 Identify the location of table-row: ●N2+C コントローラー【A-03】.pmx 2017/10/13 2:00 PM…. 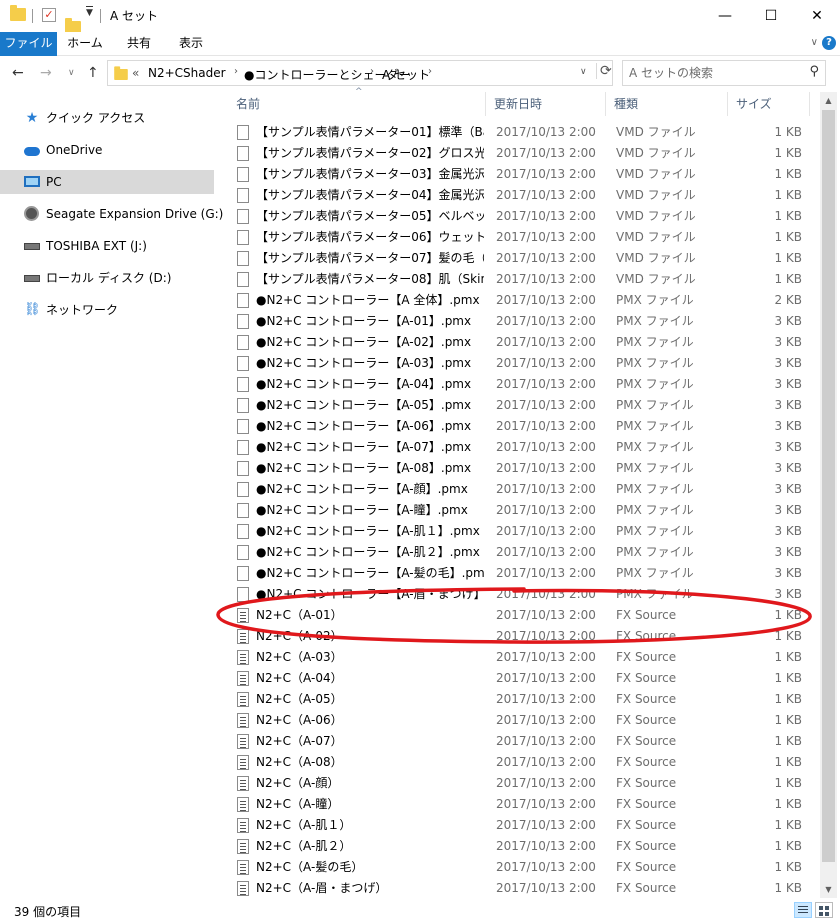
(519, 363).